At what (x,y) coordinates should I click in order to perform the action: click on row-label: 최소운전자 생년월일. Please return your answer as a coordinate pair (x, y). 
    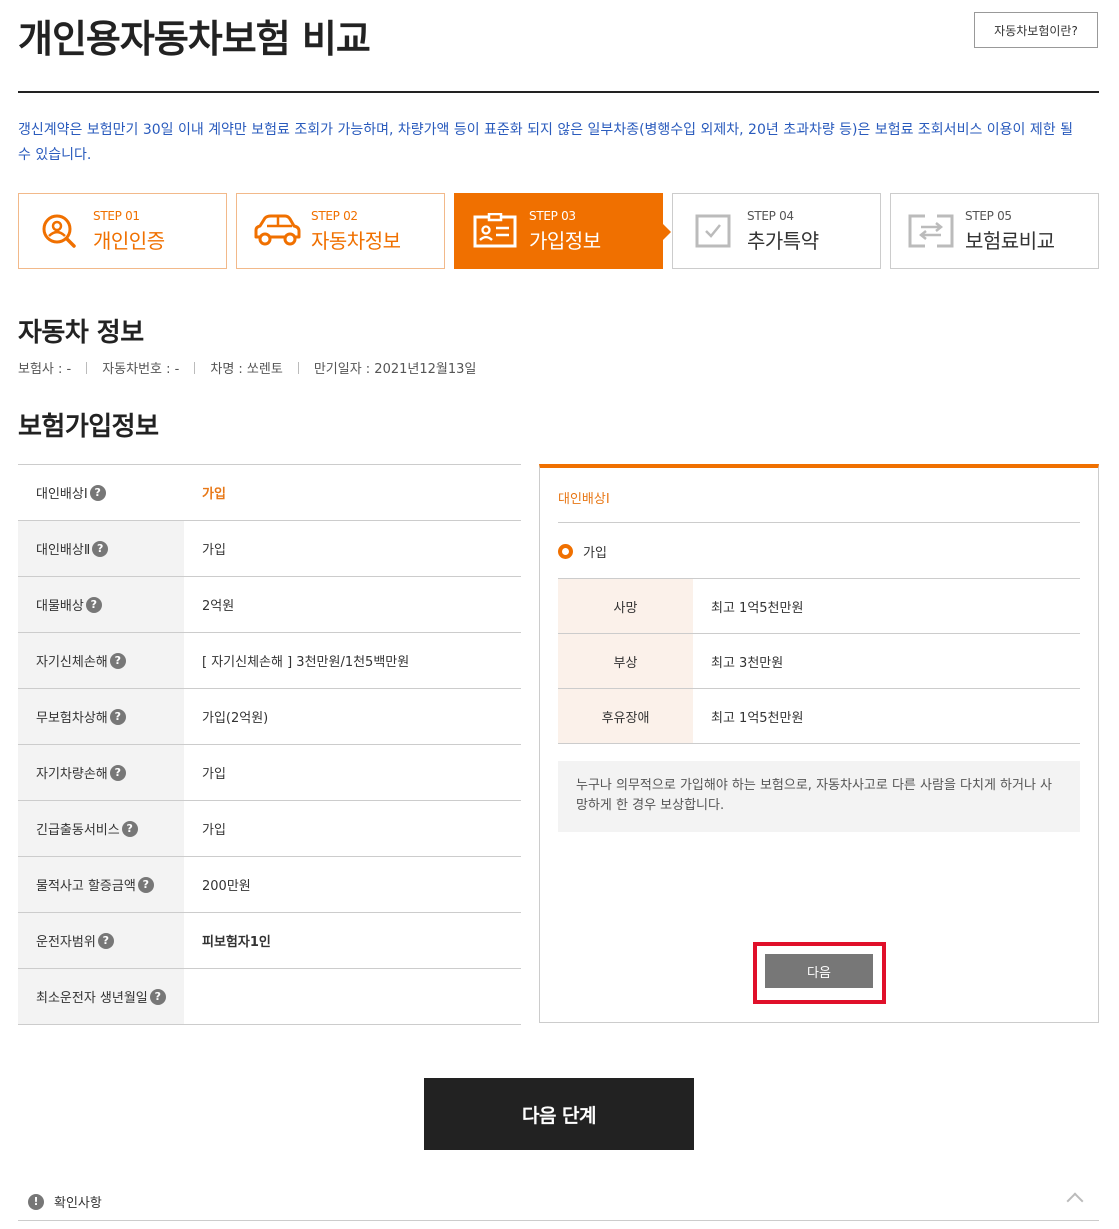
    Looking at the image, I should click on (92, 998).